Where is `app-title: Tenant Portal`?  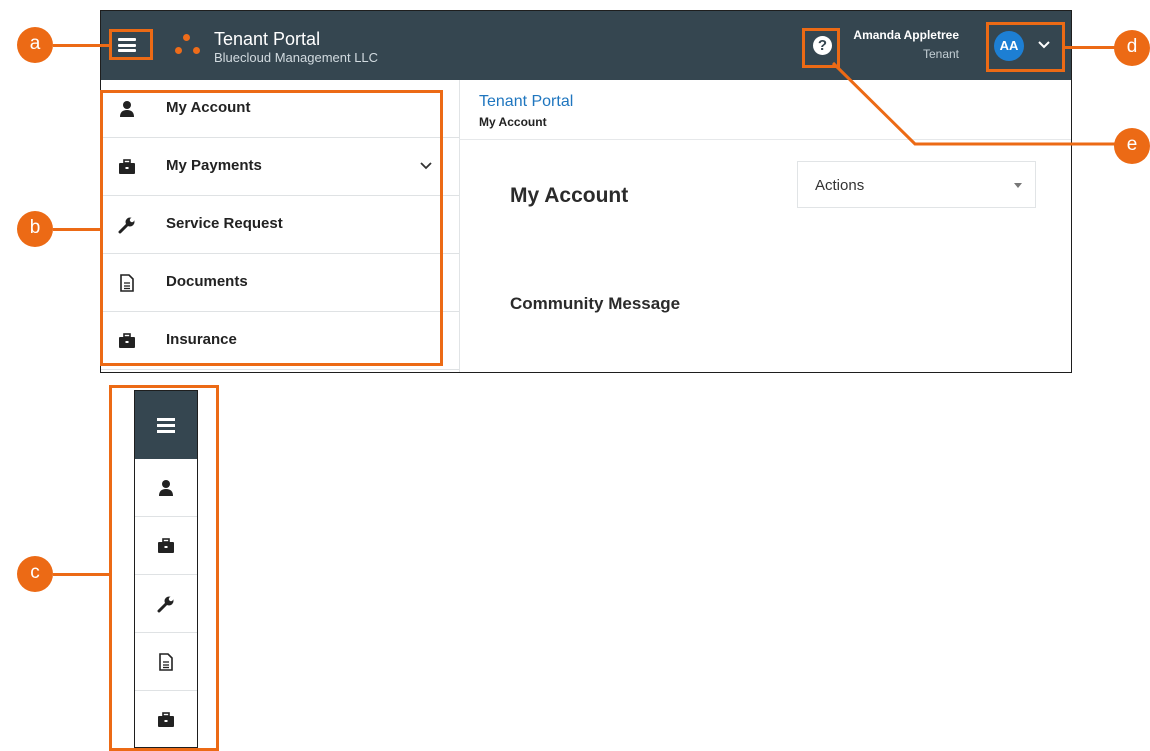
app-title: Tenant Portal is located at coordinates (267, 39).